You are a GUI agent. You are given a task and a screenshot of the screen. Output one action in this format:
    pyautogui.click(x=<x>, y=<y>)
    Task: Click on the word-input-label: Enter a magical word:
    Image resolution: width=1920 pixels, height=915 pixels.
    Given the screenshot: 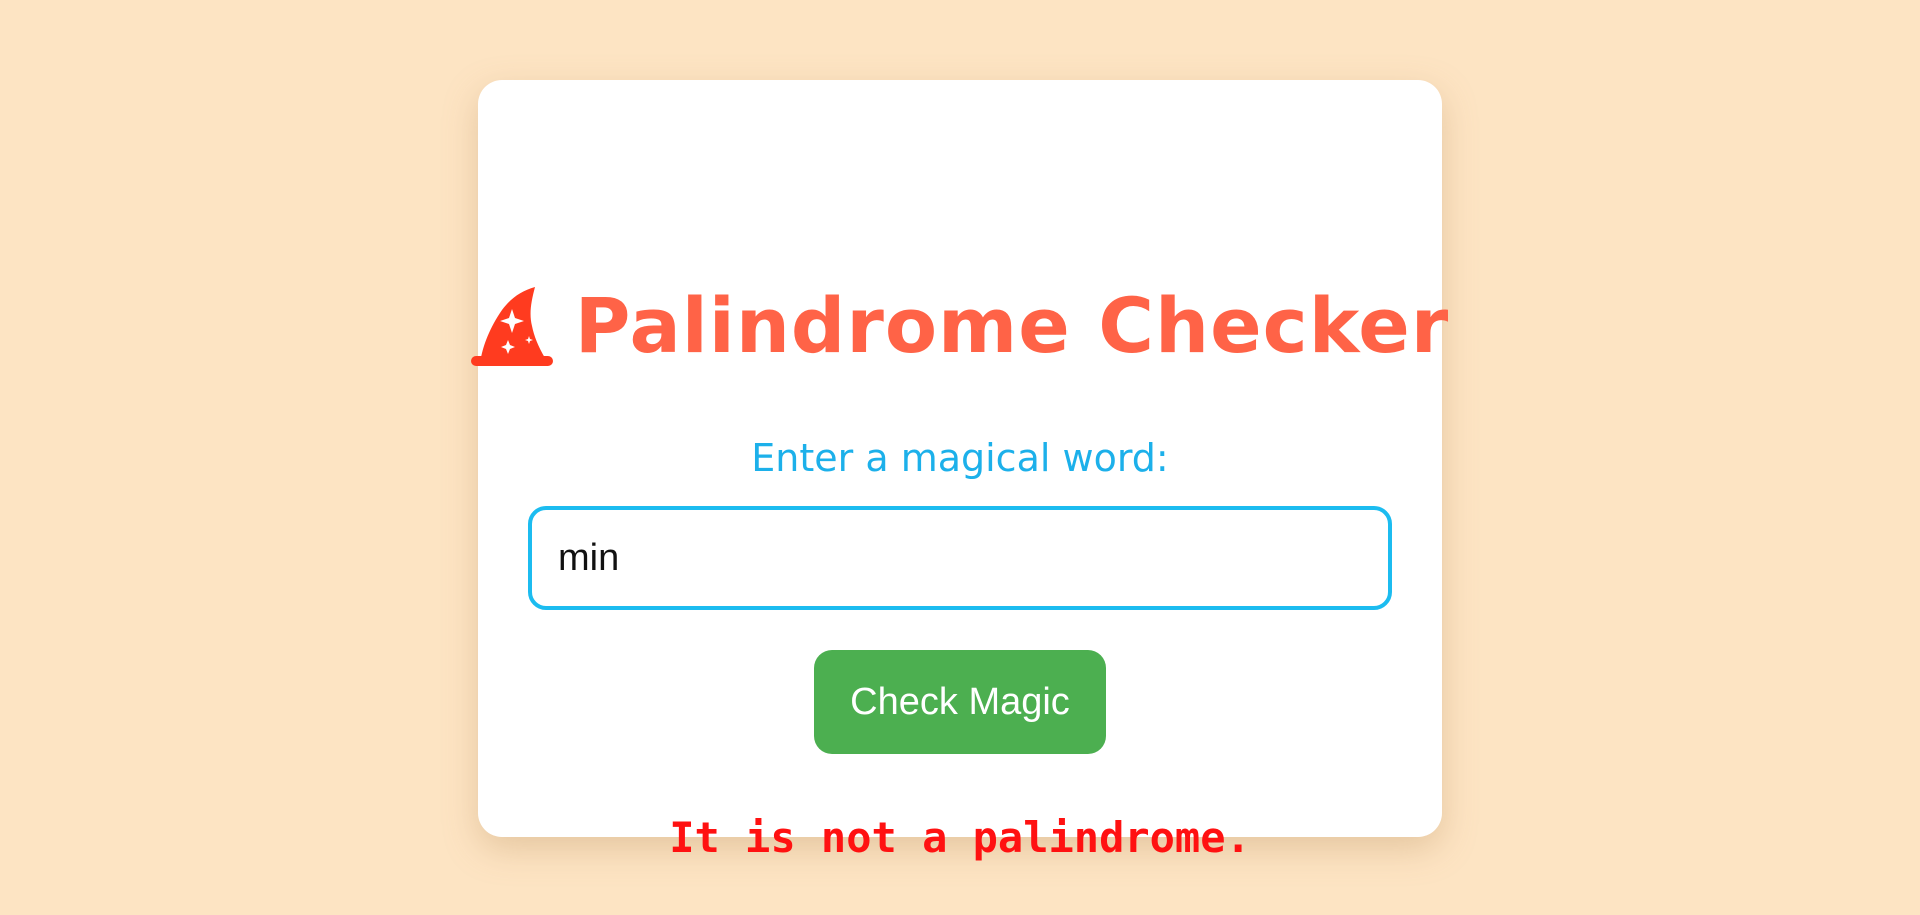 What is the action you would take?
    pyautogui.click(x=960, y=458)
    